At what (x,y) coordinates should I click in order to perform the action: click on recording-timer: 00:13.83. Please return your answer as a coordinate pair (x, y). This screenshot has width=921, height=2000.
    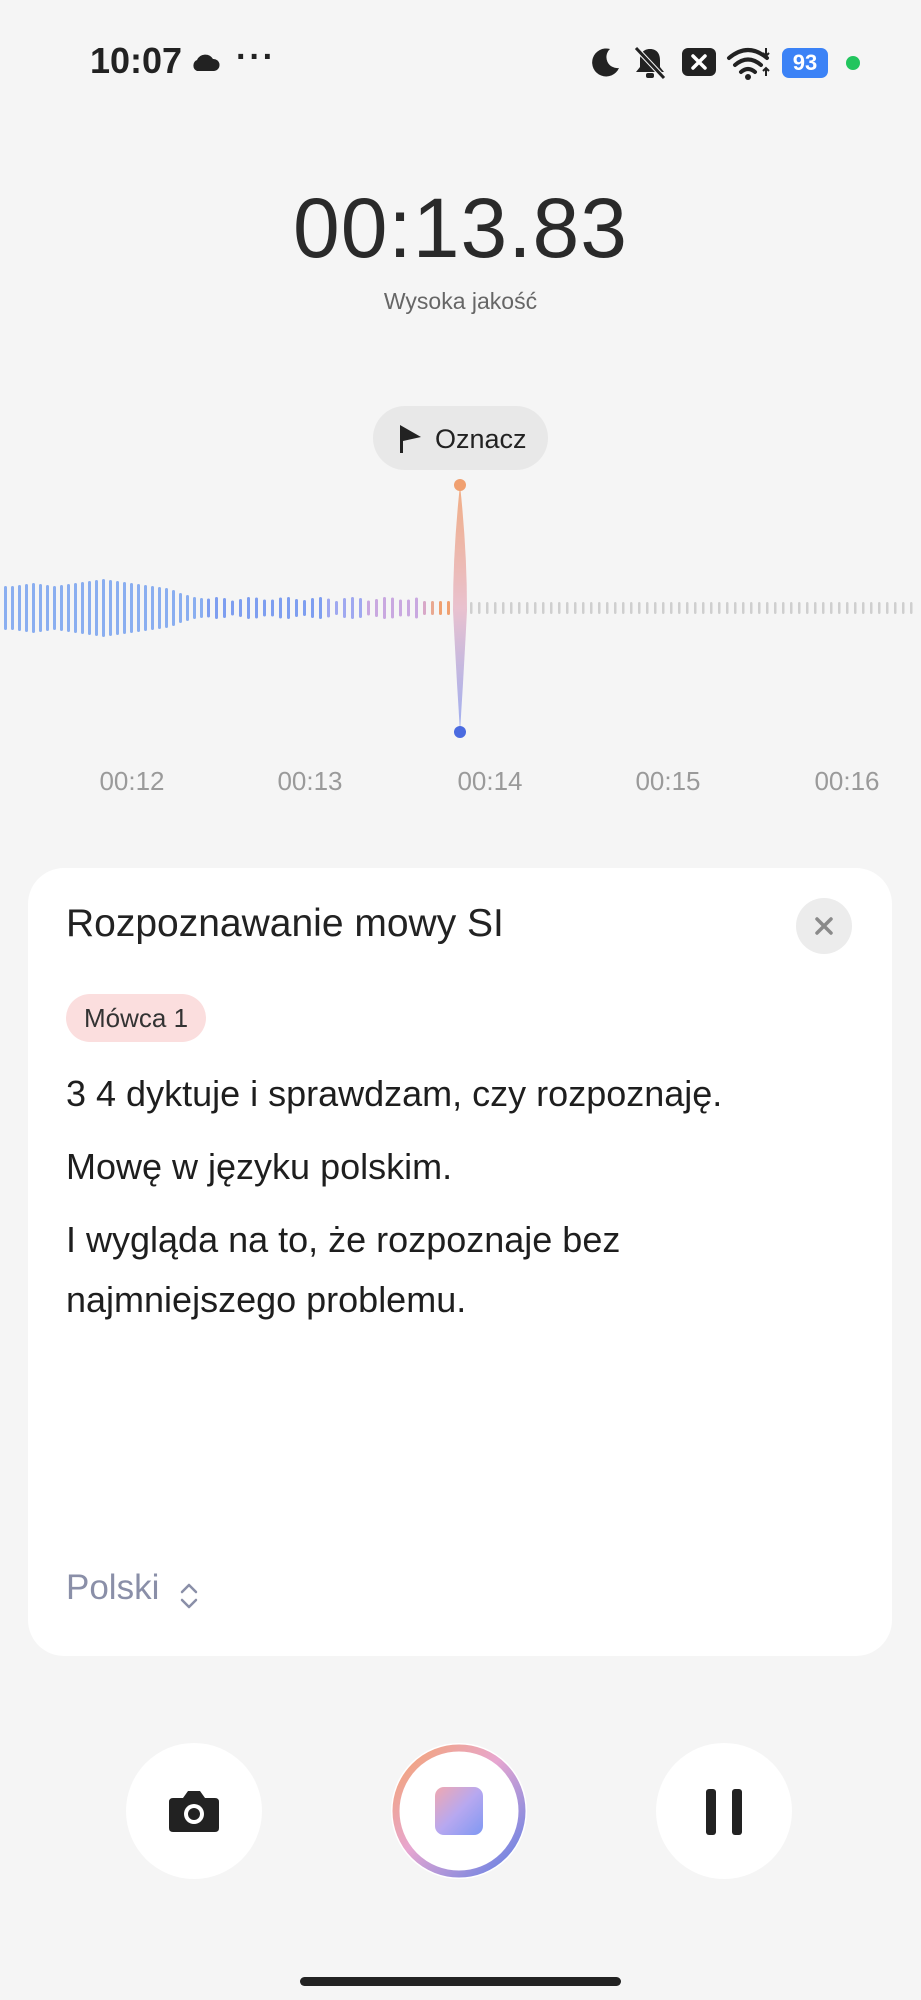
    Looking at the image, I should click on (460, 228).